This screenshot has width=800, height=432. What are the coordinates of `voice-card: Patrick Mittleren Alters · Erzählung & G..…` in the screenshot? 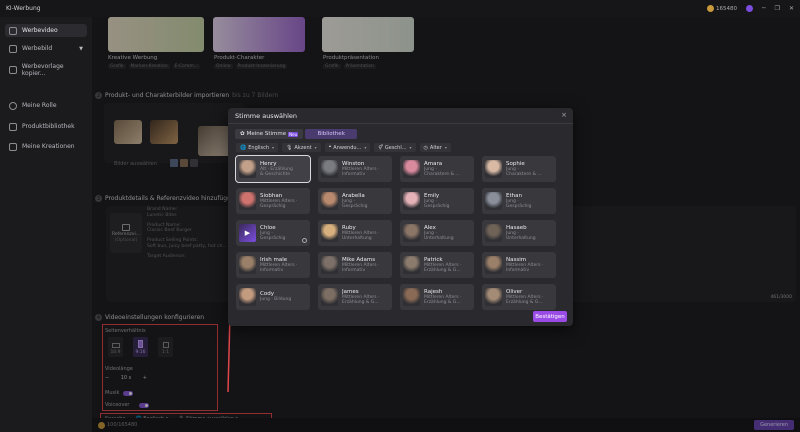 It's located at (437, 265).